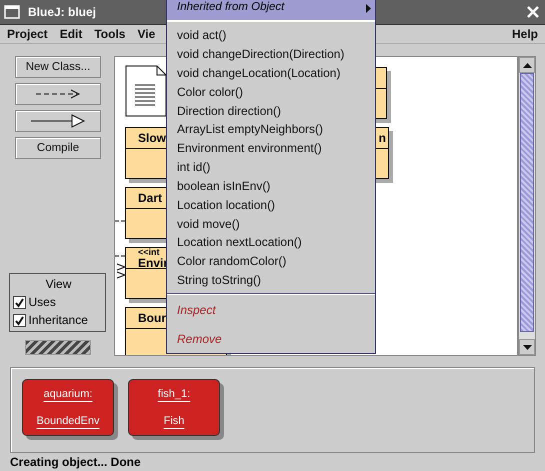  What do you see at coordinates (271, 54) in the screenshot?
I see `menu-item: void changeDirection(Direction)` at bounding box center [271, 54].